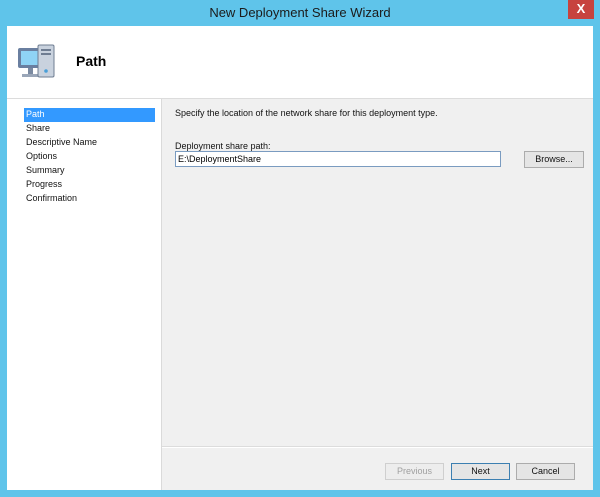 This screenshot has height=497, width=600. I want to click on page-title: Path, so click(91, 61).